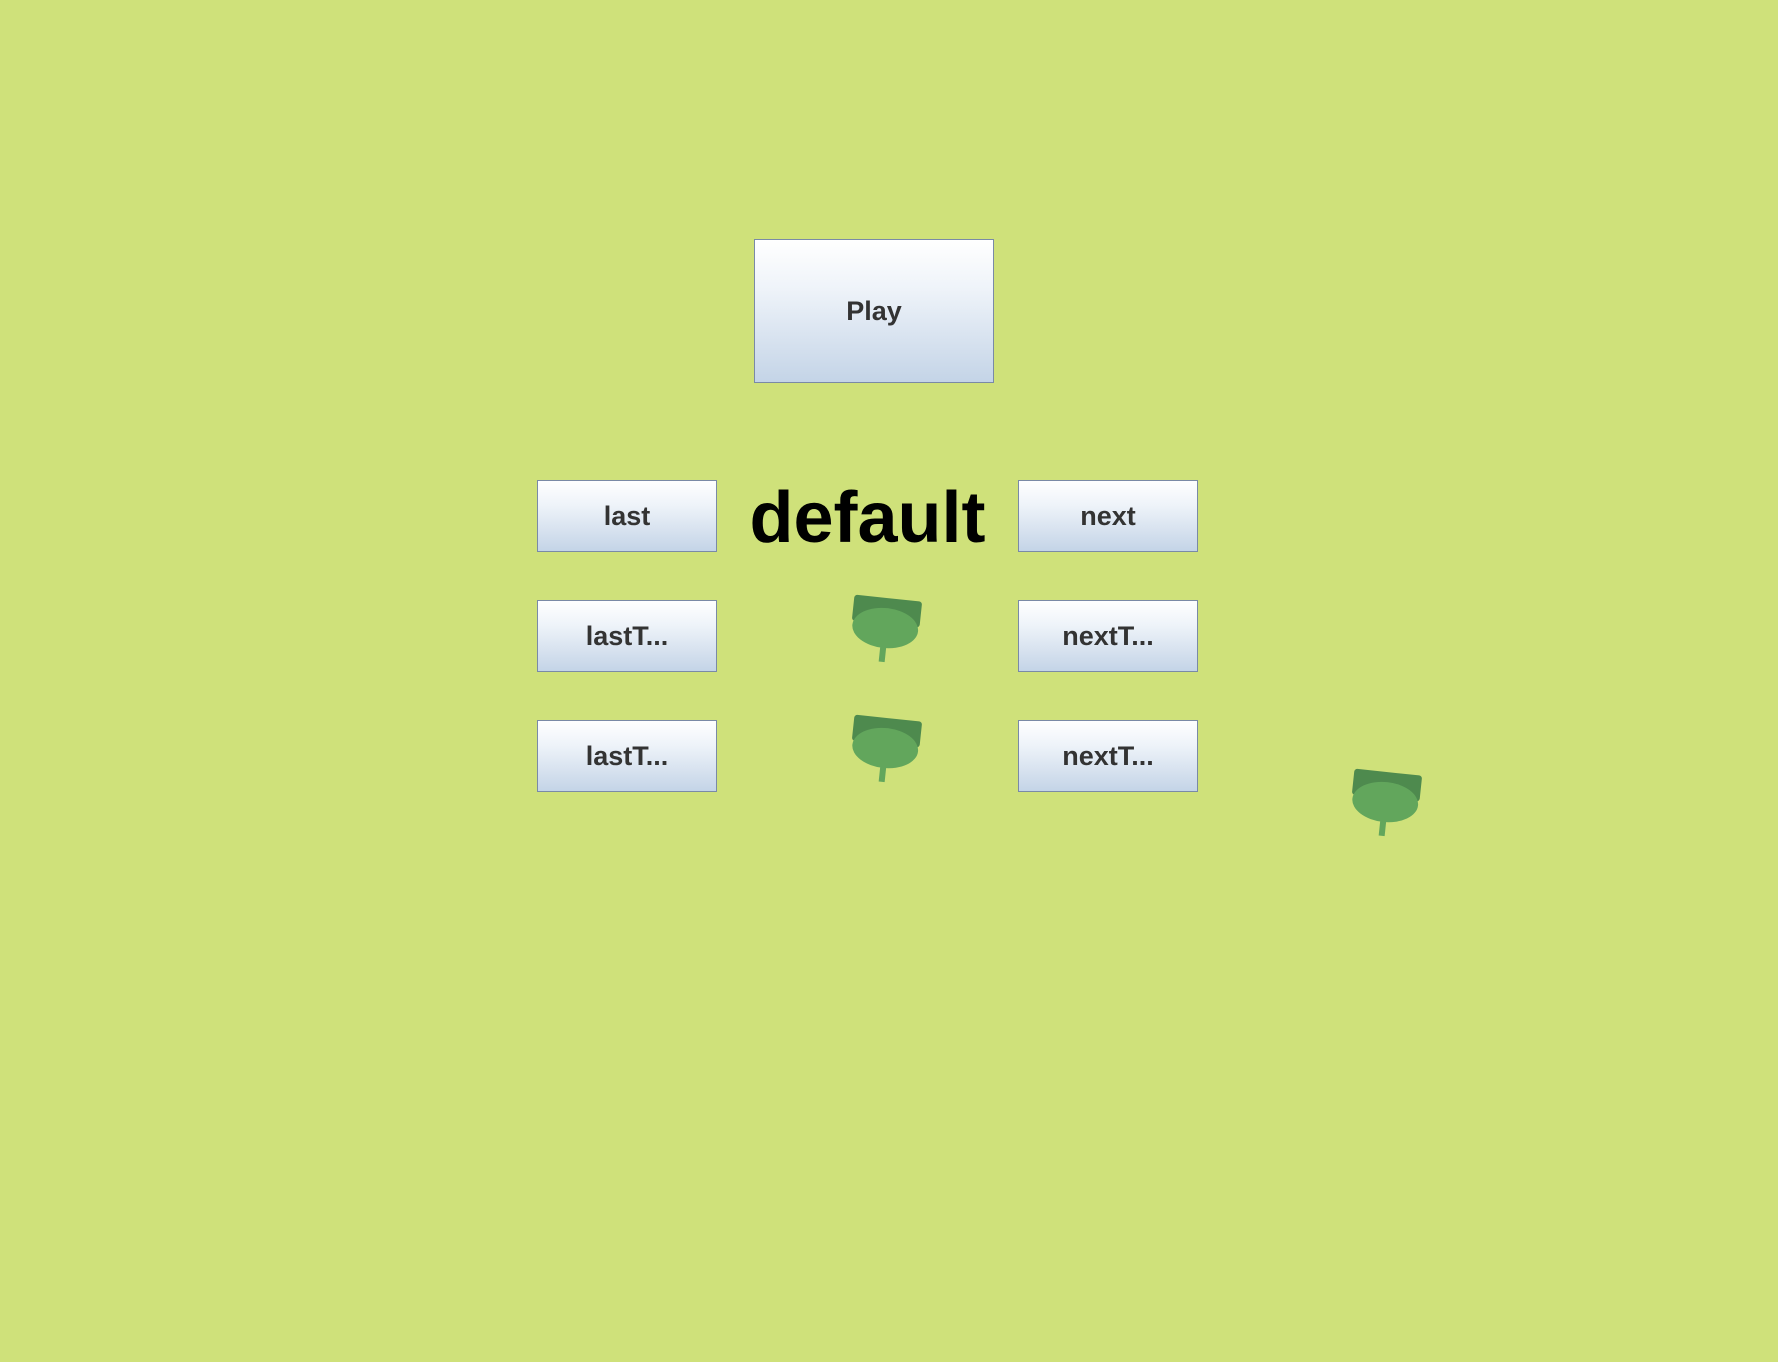  What do you see at coordinates (887, 628) in the screenshot?
I see `player-1-tank-icon` at bounding box center [887, 628].